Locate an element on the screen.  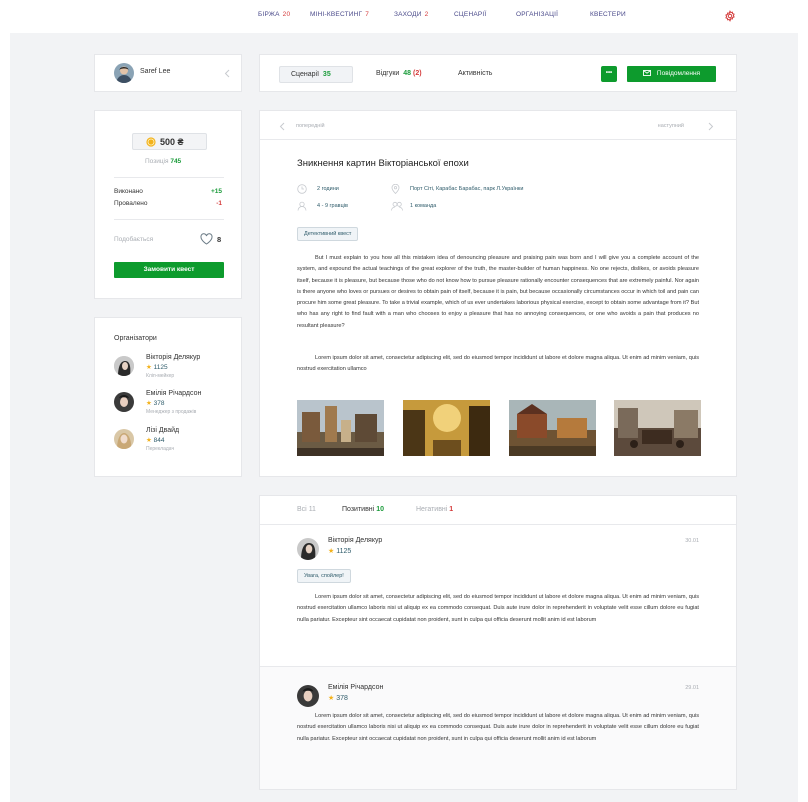
filter-all-count: 11 is located at coordinates (312, 509).